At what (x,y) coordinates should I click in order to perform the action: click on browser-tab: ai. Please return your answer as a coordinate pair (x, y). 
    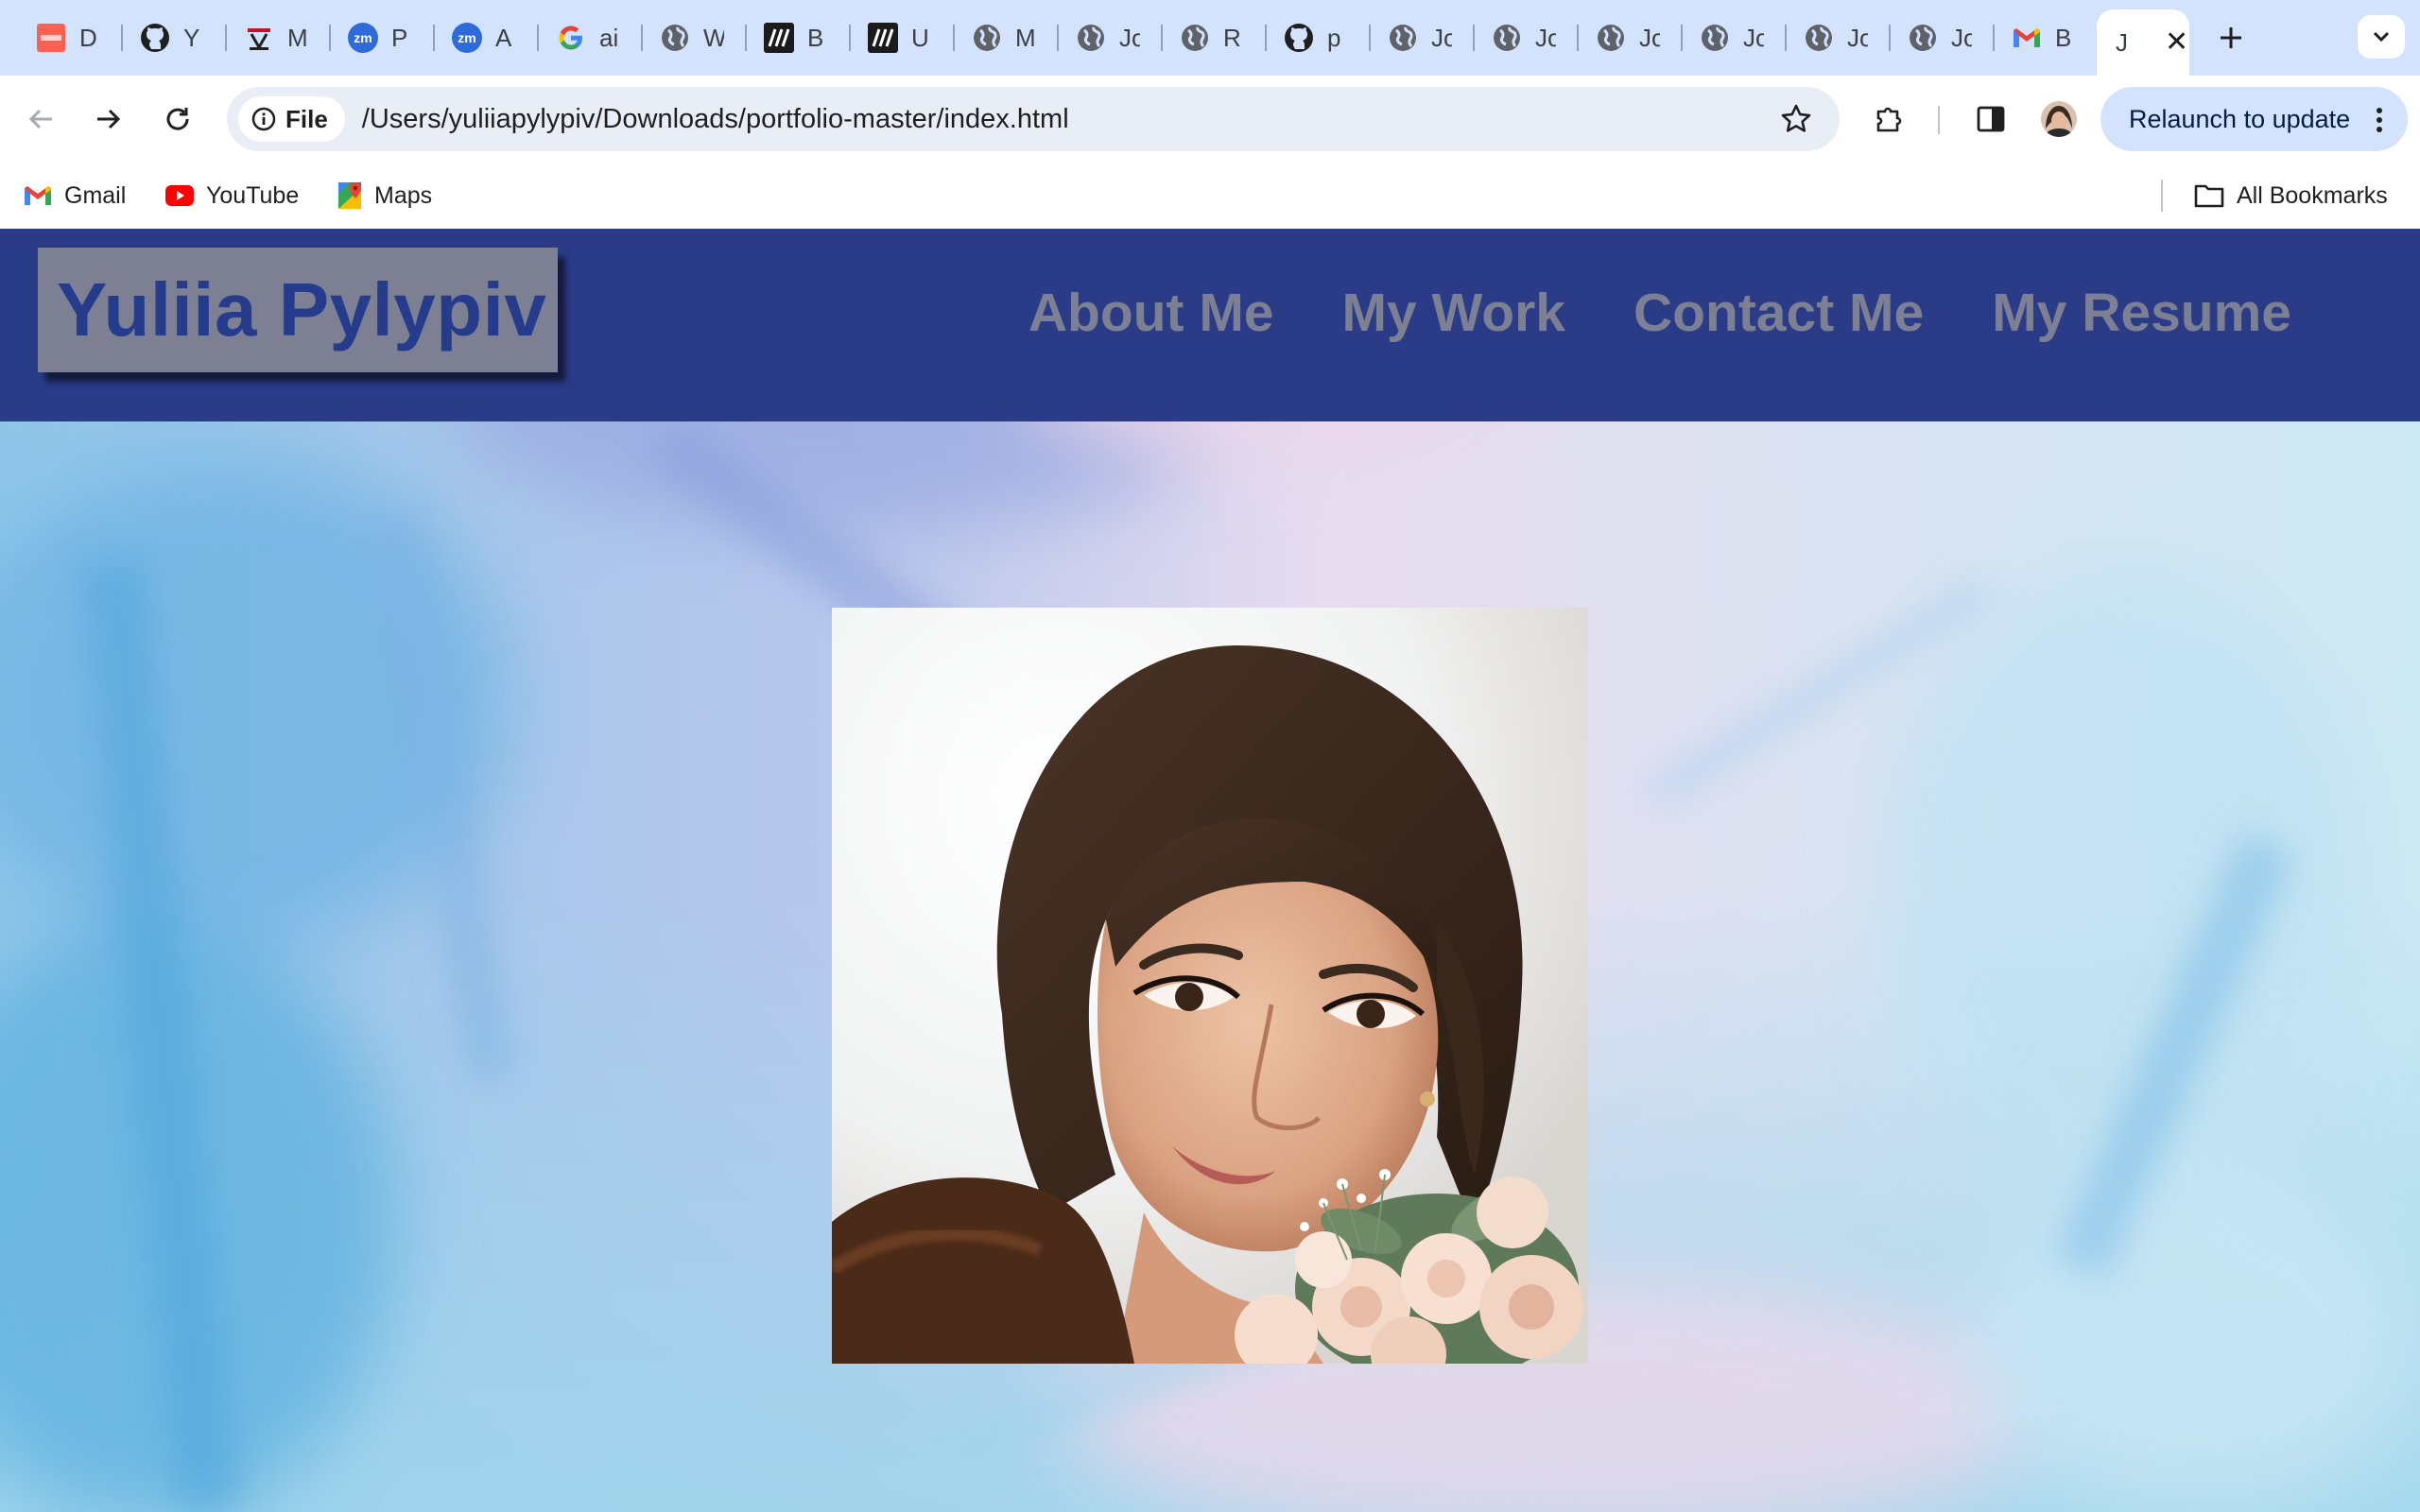
    Looking at the image, I should click on (579, 37).